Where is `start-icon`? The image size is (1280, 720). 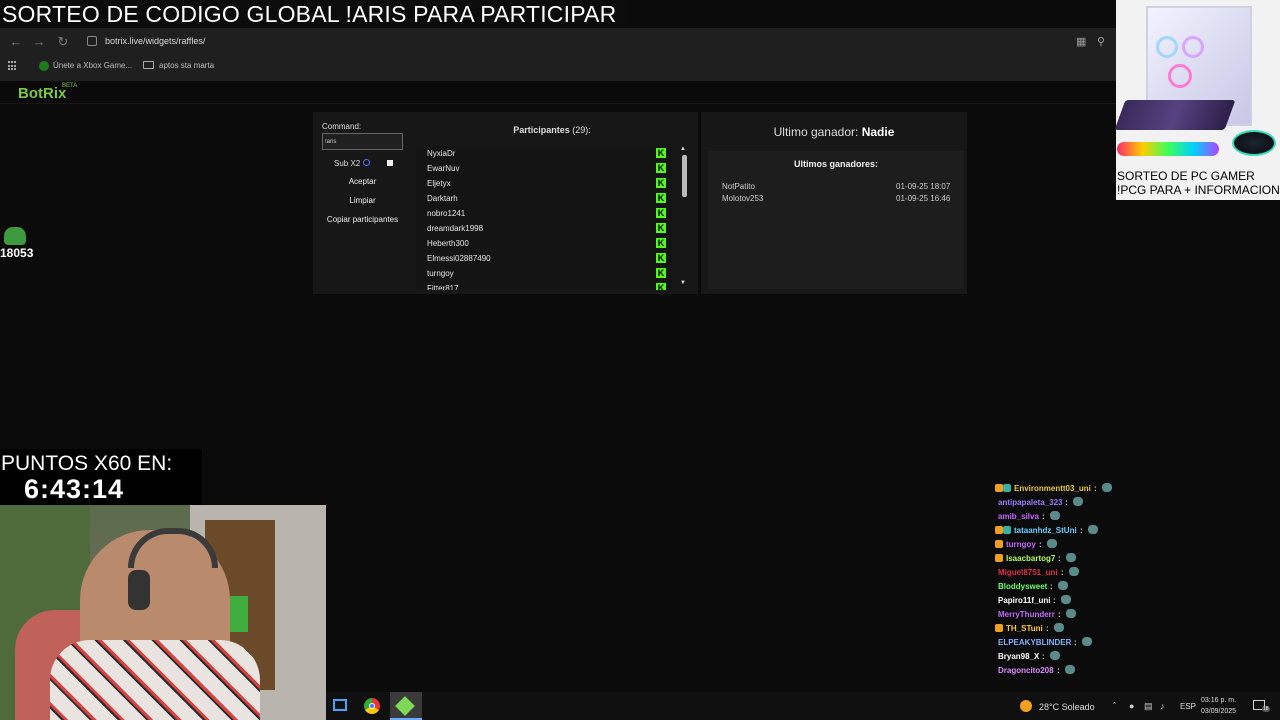
start-icon is located at coordinates (340, 705).